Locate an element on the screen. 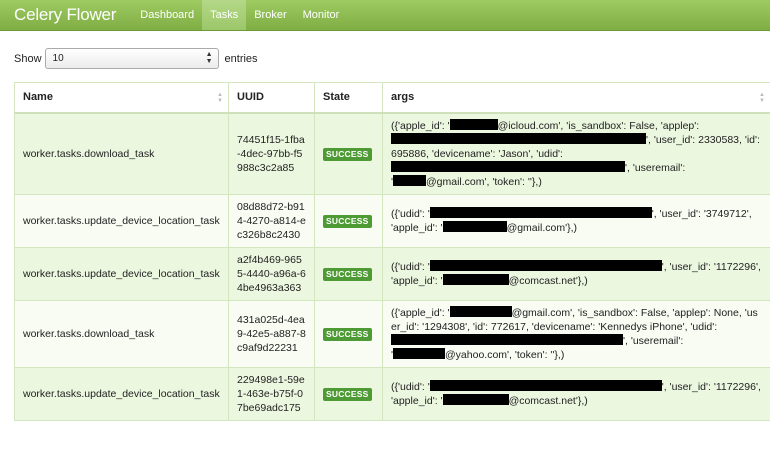  task-uuid: 431a025d-4ea9-42e5-a887-8c9af9d22231 is located at coordinates (271, 333).